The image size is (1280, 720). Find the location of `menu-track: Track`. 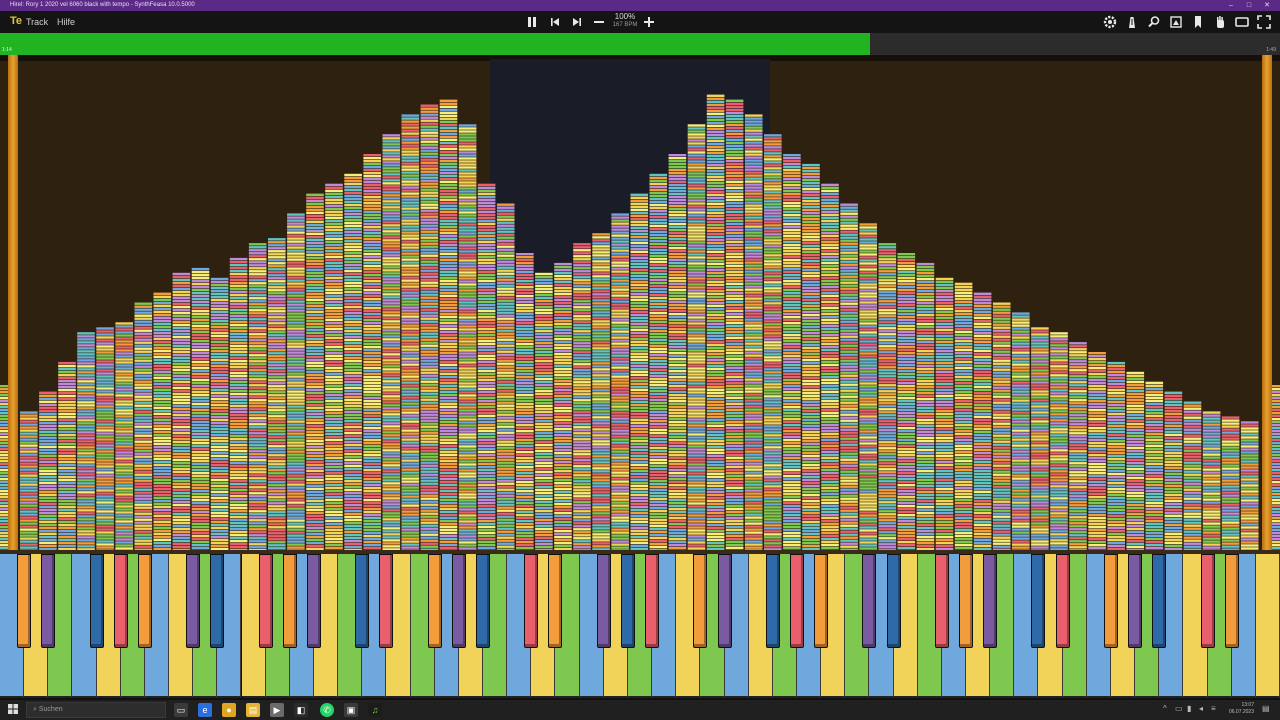

menu-track: Track is located at coordinates (37, 22).